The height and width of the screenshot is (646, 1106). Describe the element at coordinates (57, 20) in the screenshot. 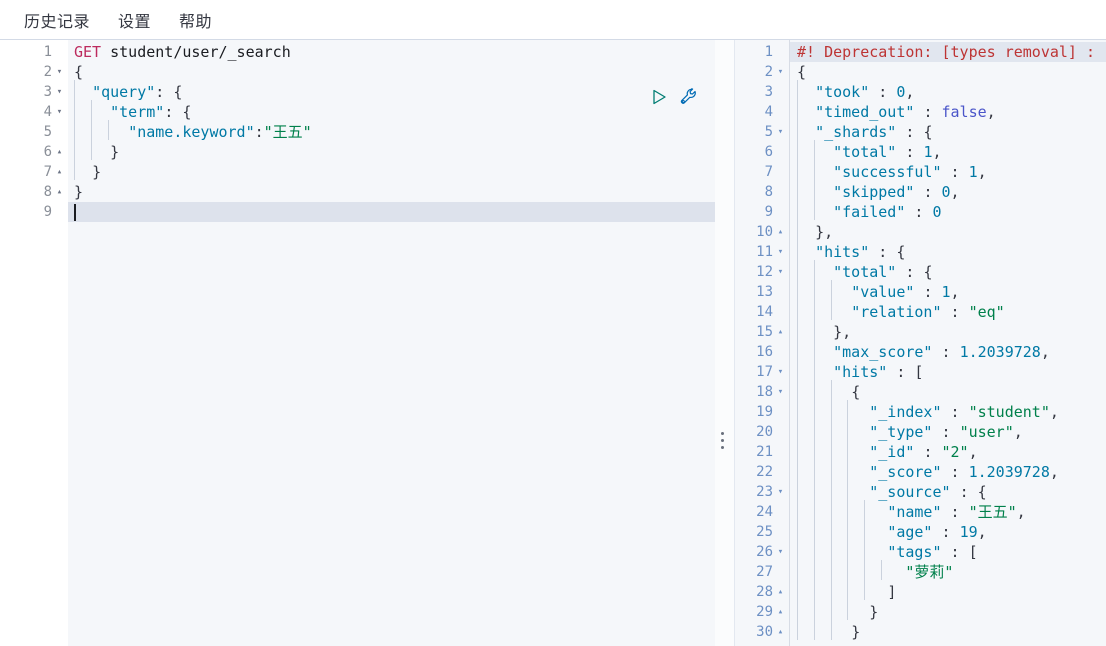

I see `menu-item-history: 历史记录` at that location.